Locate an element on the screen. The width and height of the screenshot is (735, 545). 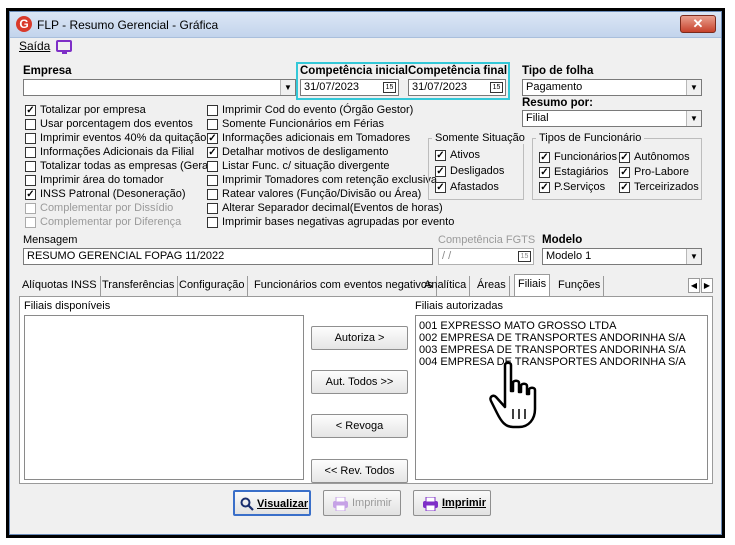
hand-cursor-icon is located at coordinates (513, 395).